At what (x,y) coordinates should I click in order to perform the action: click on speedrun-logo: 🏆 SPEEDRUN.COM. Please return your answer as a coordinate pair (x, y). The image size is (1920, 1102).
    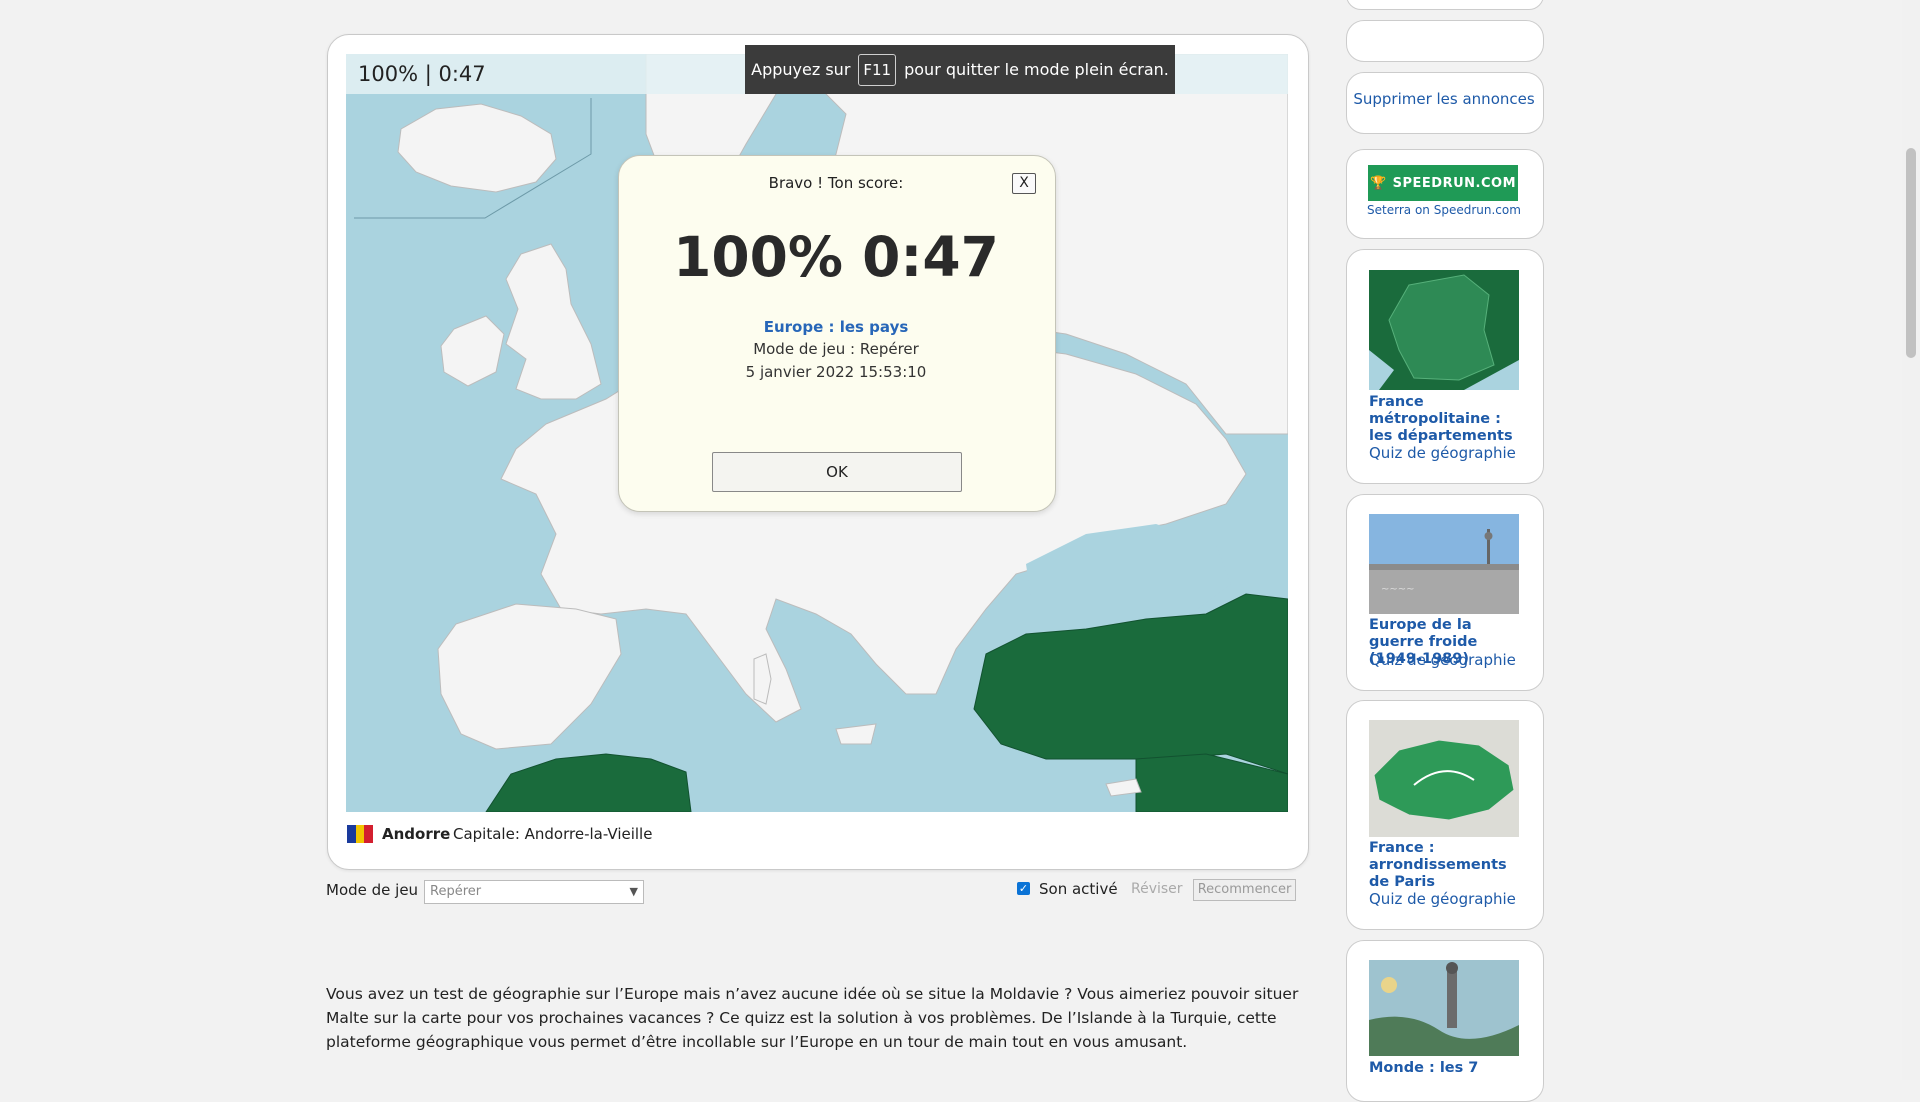
    Looking at the image, I should click on (1443, 183).